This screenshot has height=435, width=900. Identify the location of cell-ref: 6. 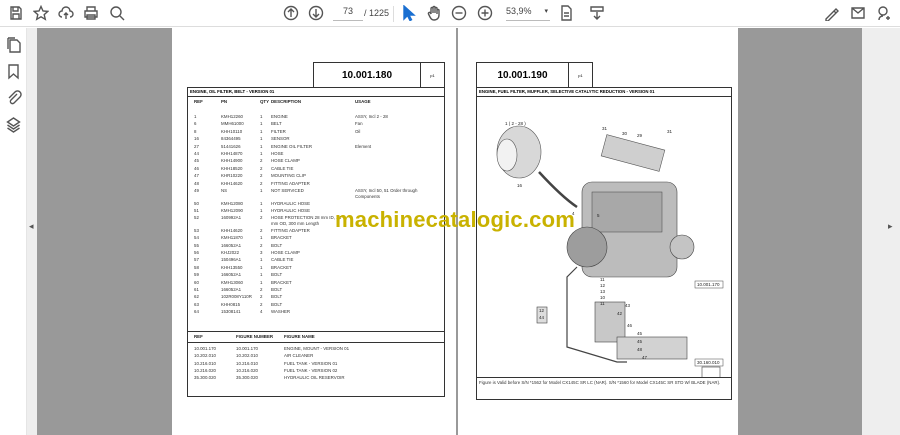
(195, 124).